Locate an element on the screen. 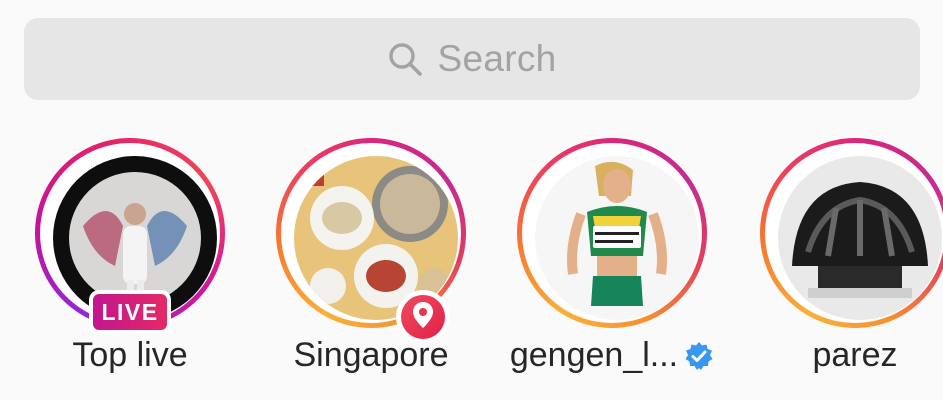  search-placeholder: Search is located at coordinates (497, 58).